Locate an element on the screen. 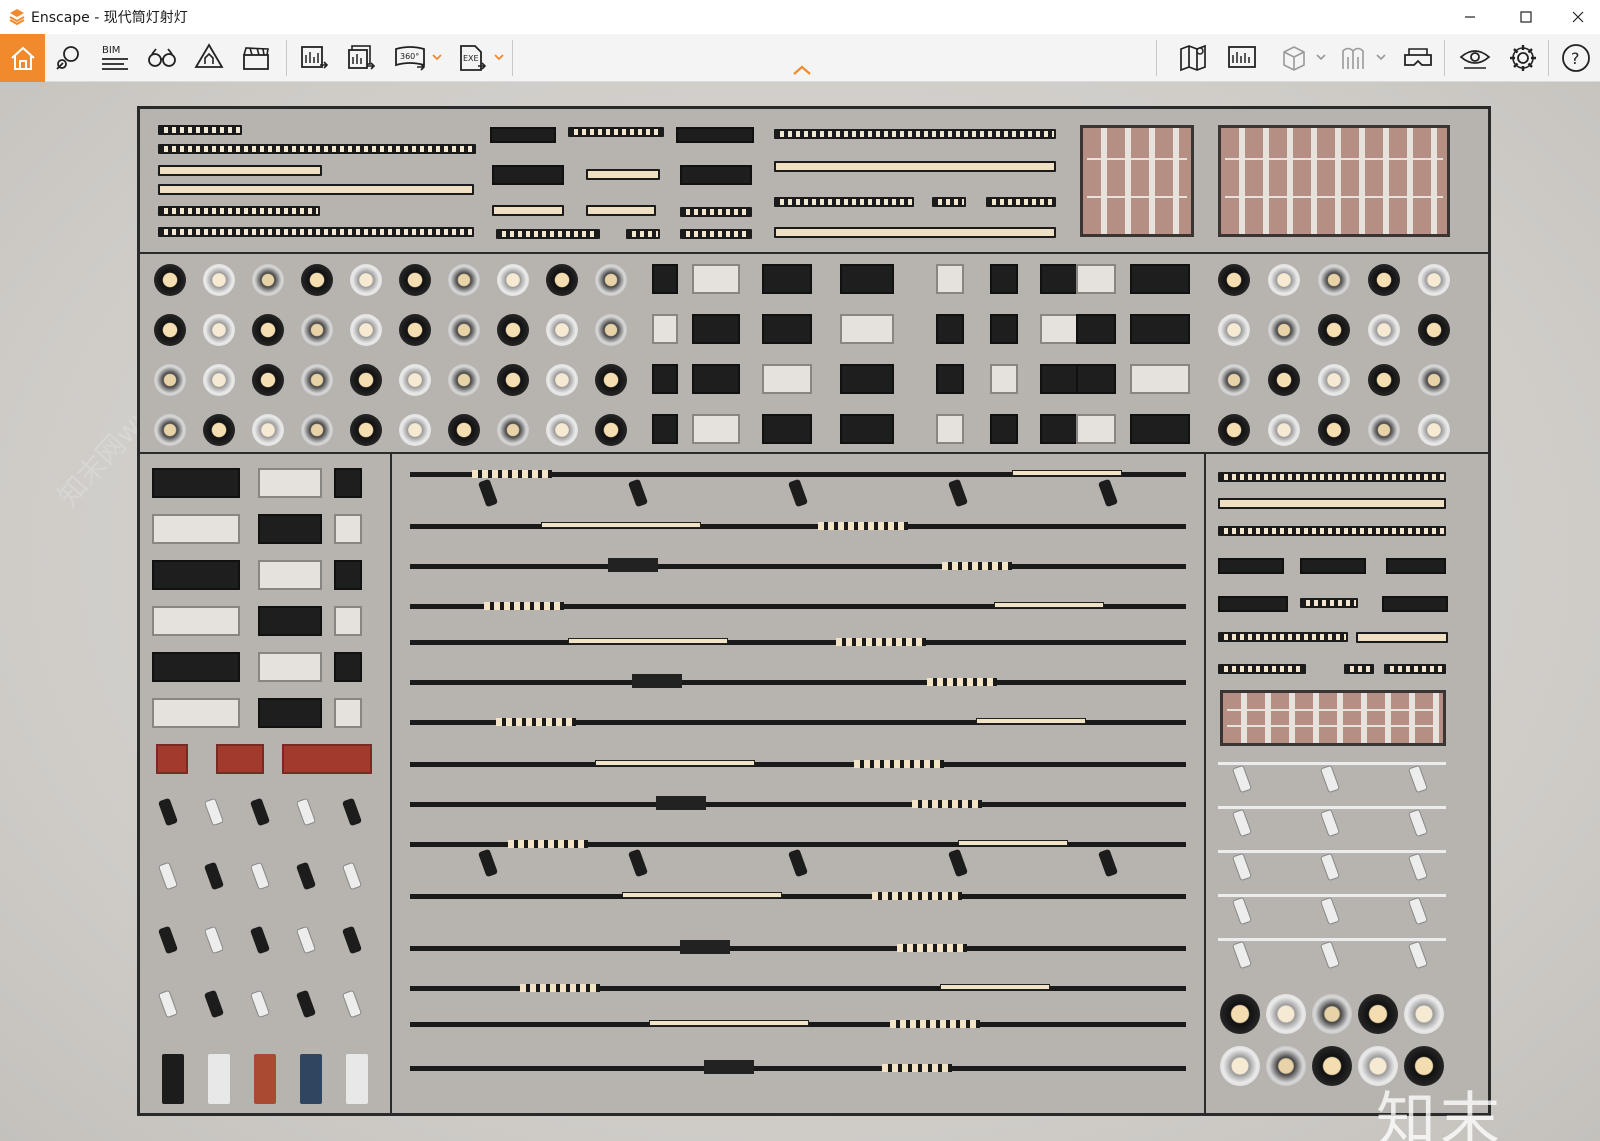  render-image-button is located at coordinates (314, 58).